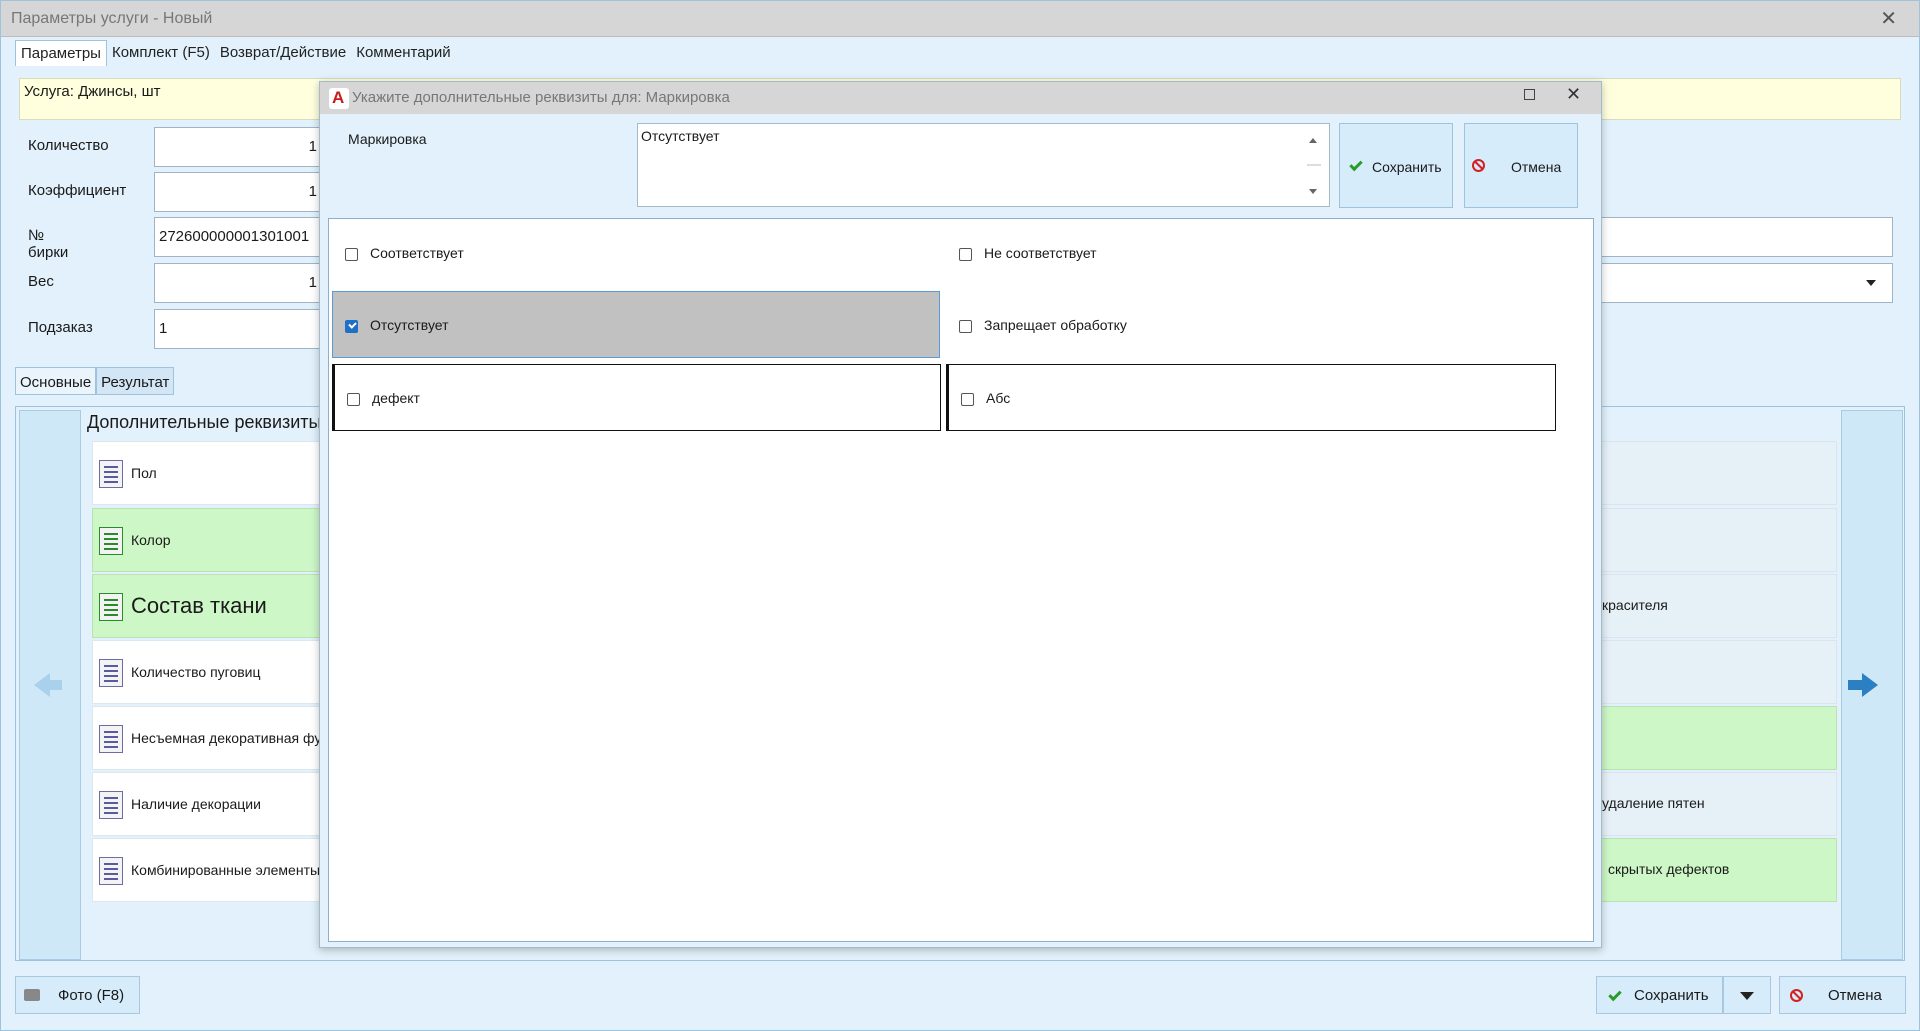 This screenshot has height=1031, width=1920. I want to click on dialog-save-label: Сохранить, so click(1407, 167).